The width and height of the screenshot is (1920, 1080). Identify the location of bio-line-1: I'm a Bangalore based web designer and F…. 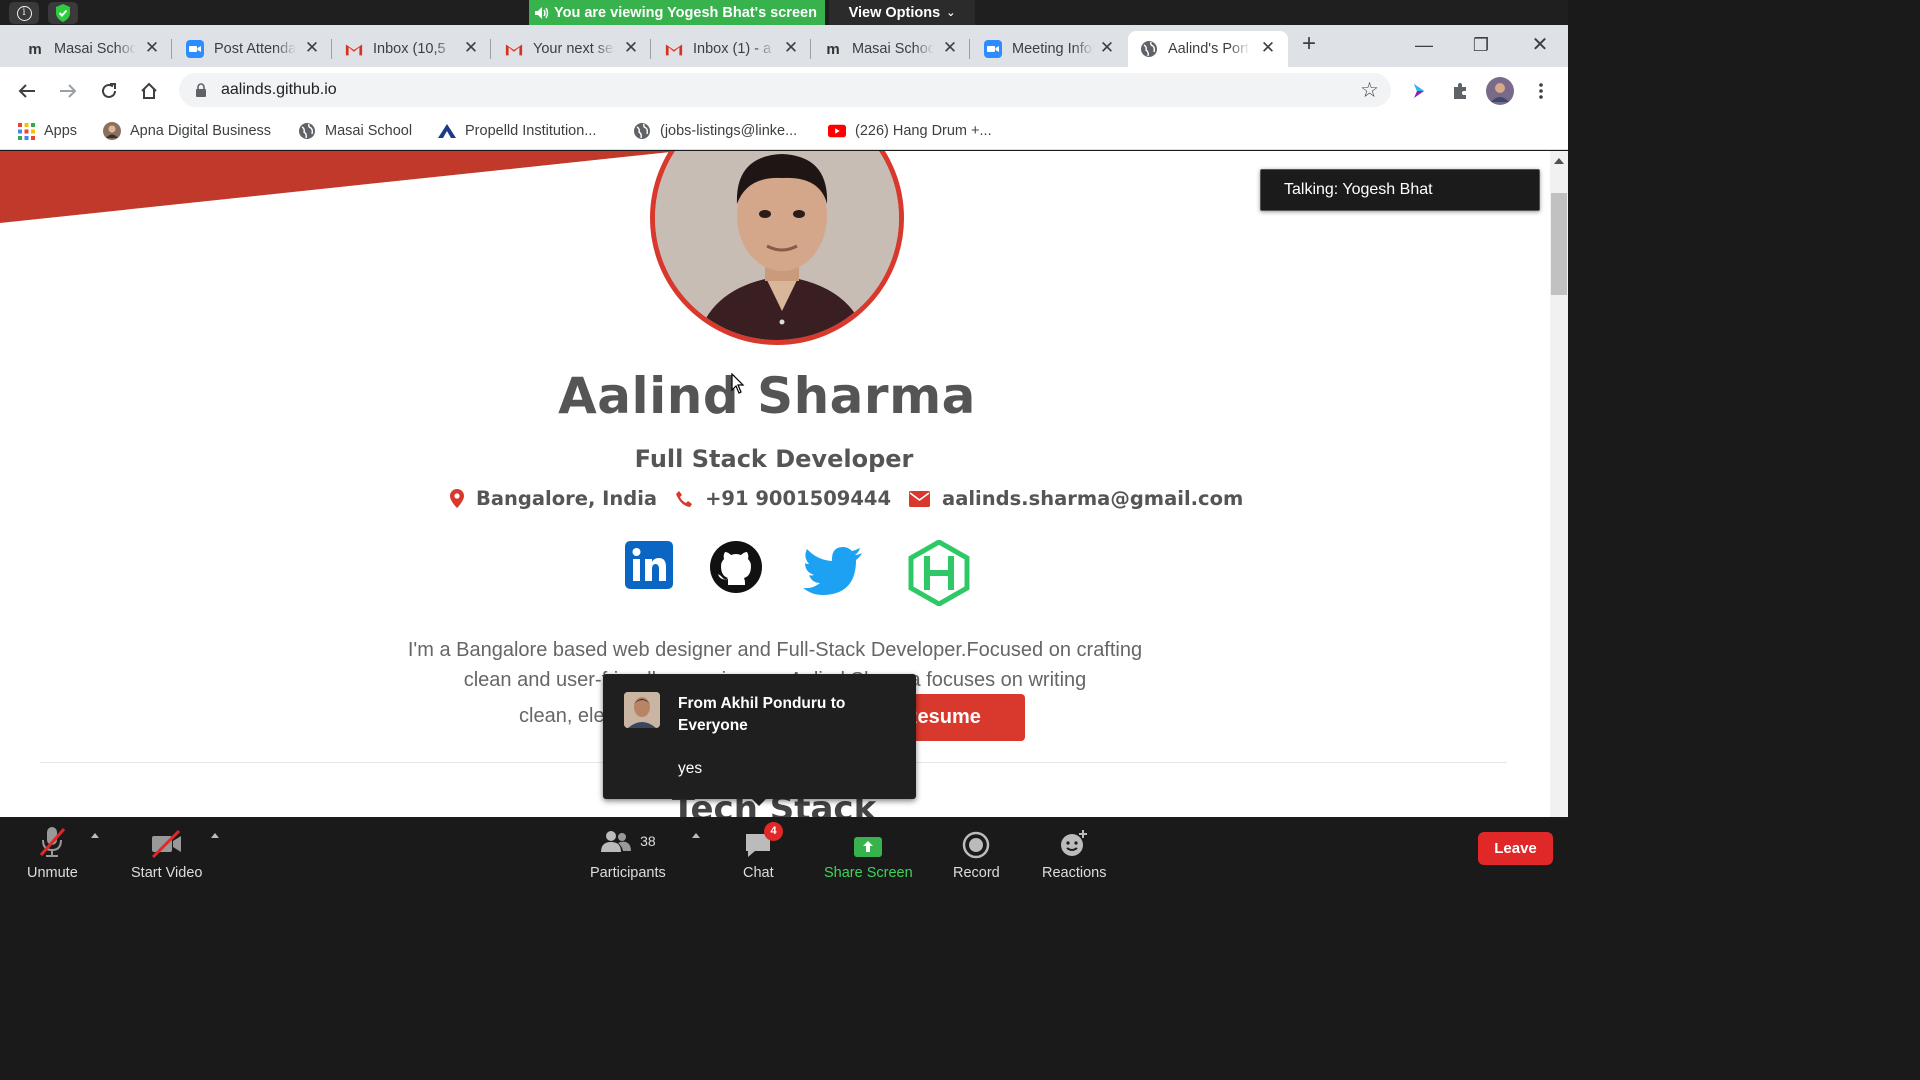
(775, 650).